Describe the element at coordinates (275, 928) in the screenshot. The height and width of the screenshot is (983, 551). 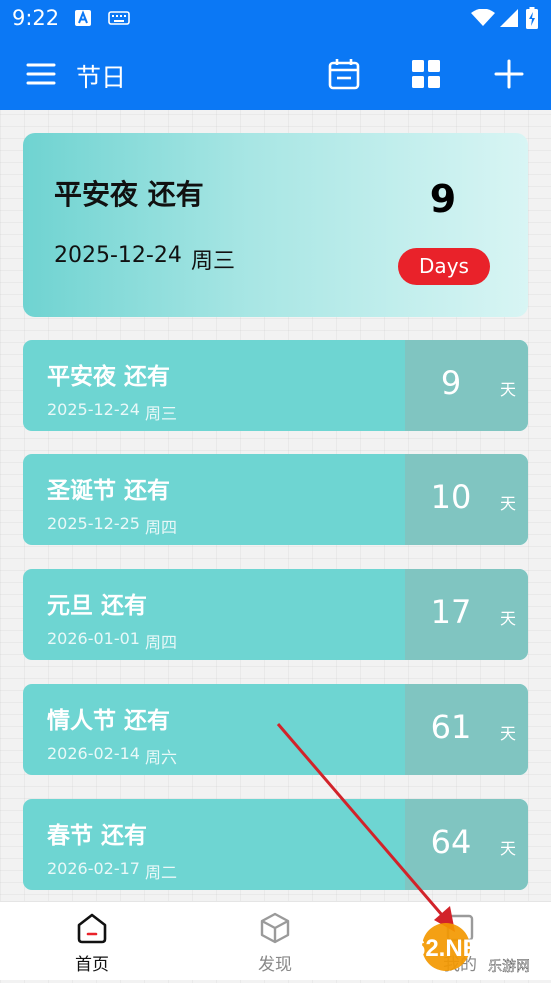
I see `cube-icon` at that location.